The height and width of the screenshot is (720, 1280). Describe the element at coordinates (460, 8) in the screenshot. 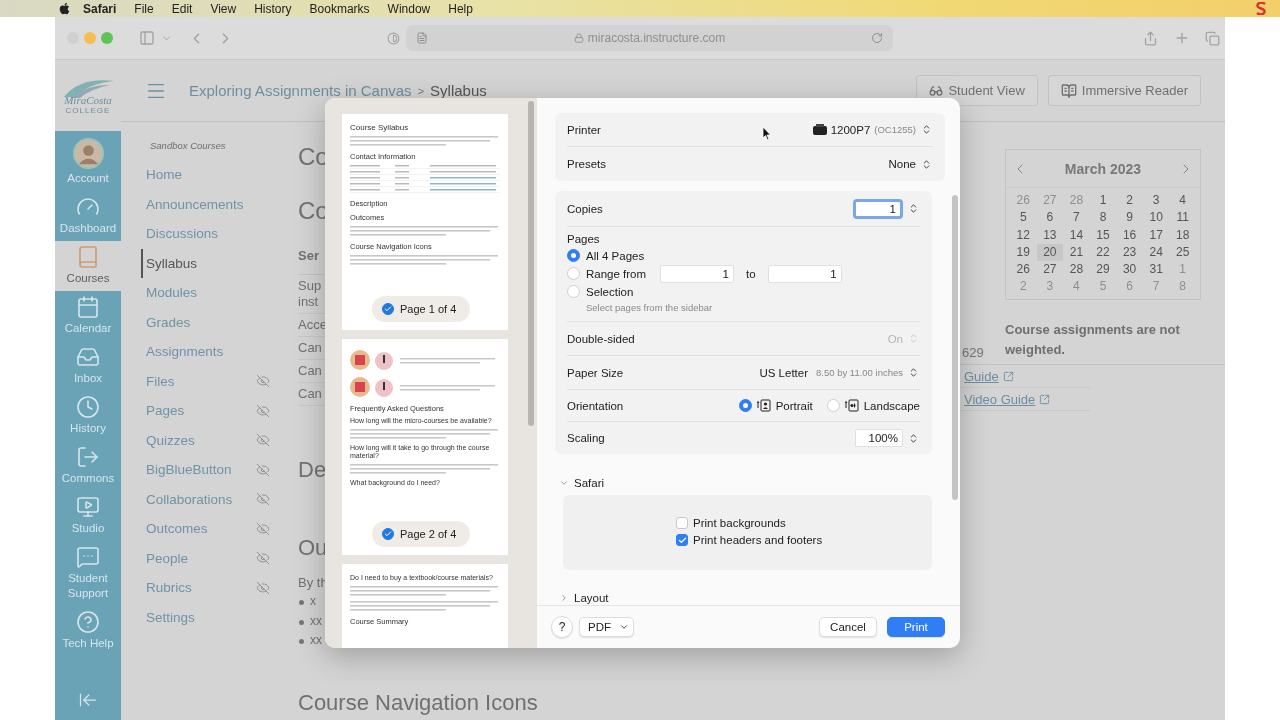

I see `menu-item: Help` at that location.